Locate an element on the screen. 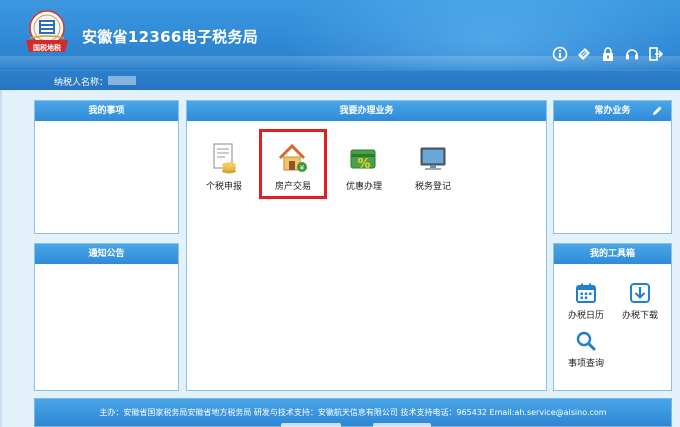 The image size is (680, 427). frequent-title: 常办业务 is located at coordinates (612, 111).